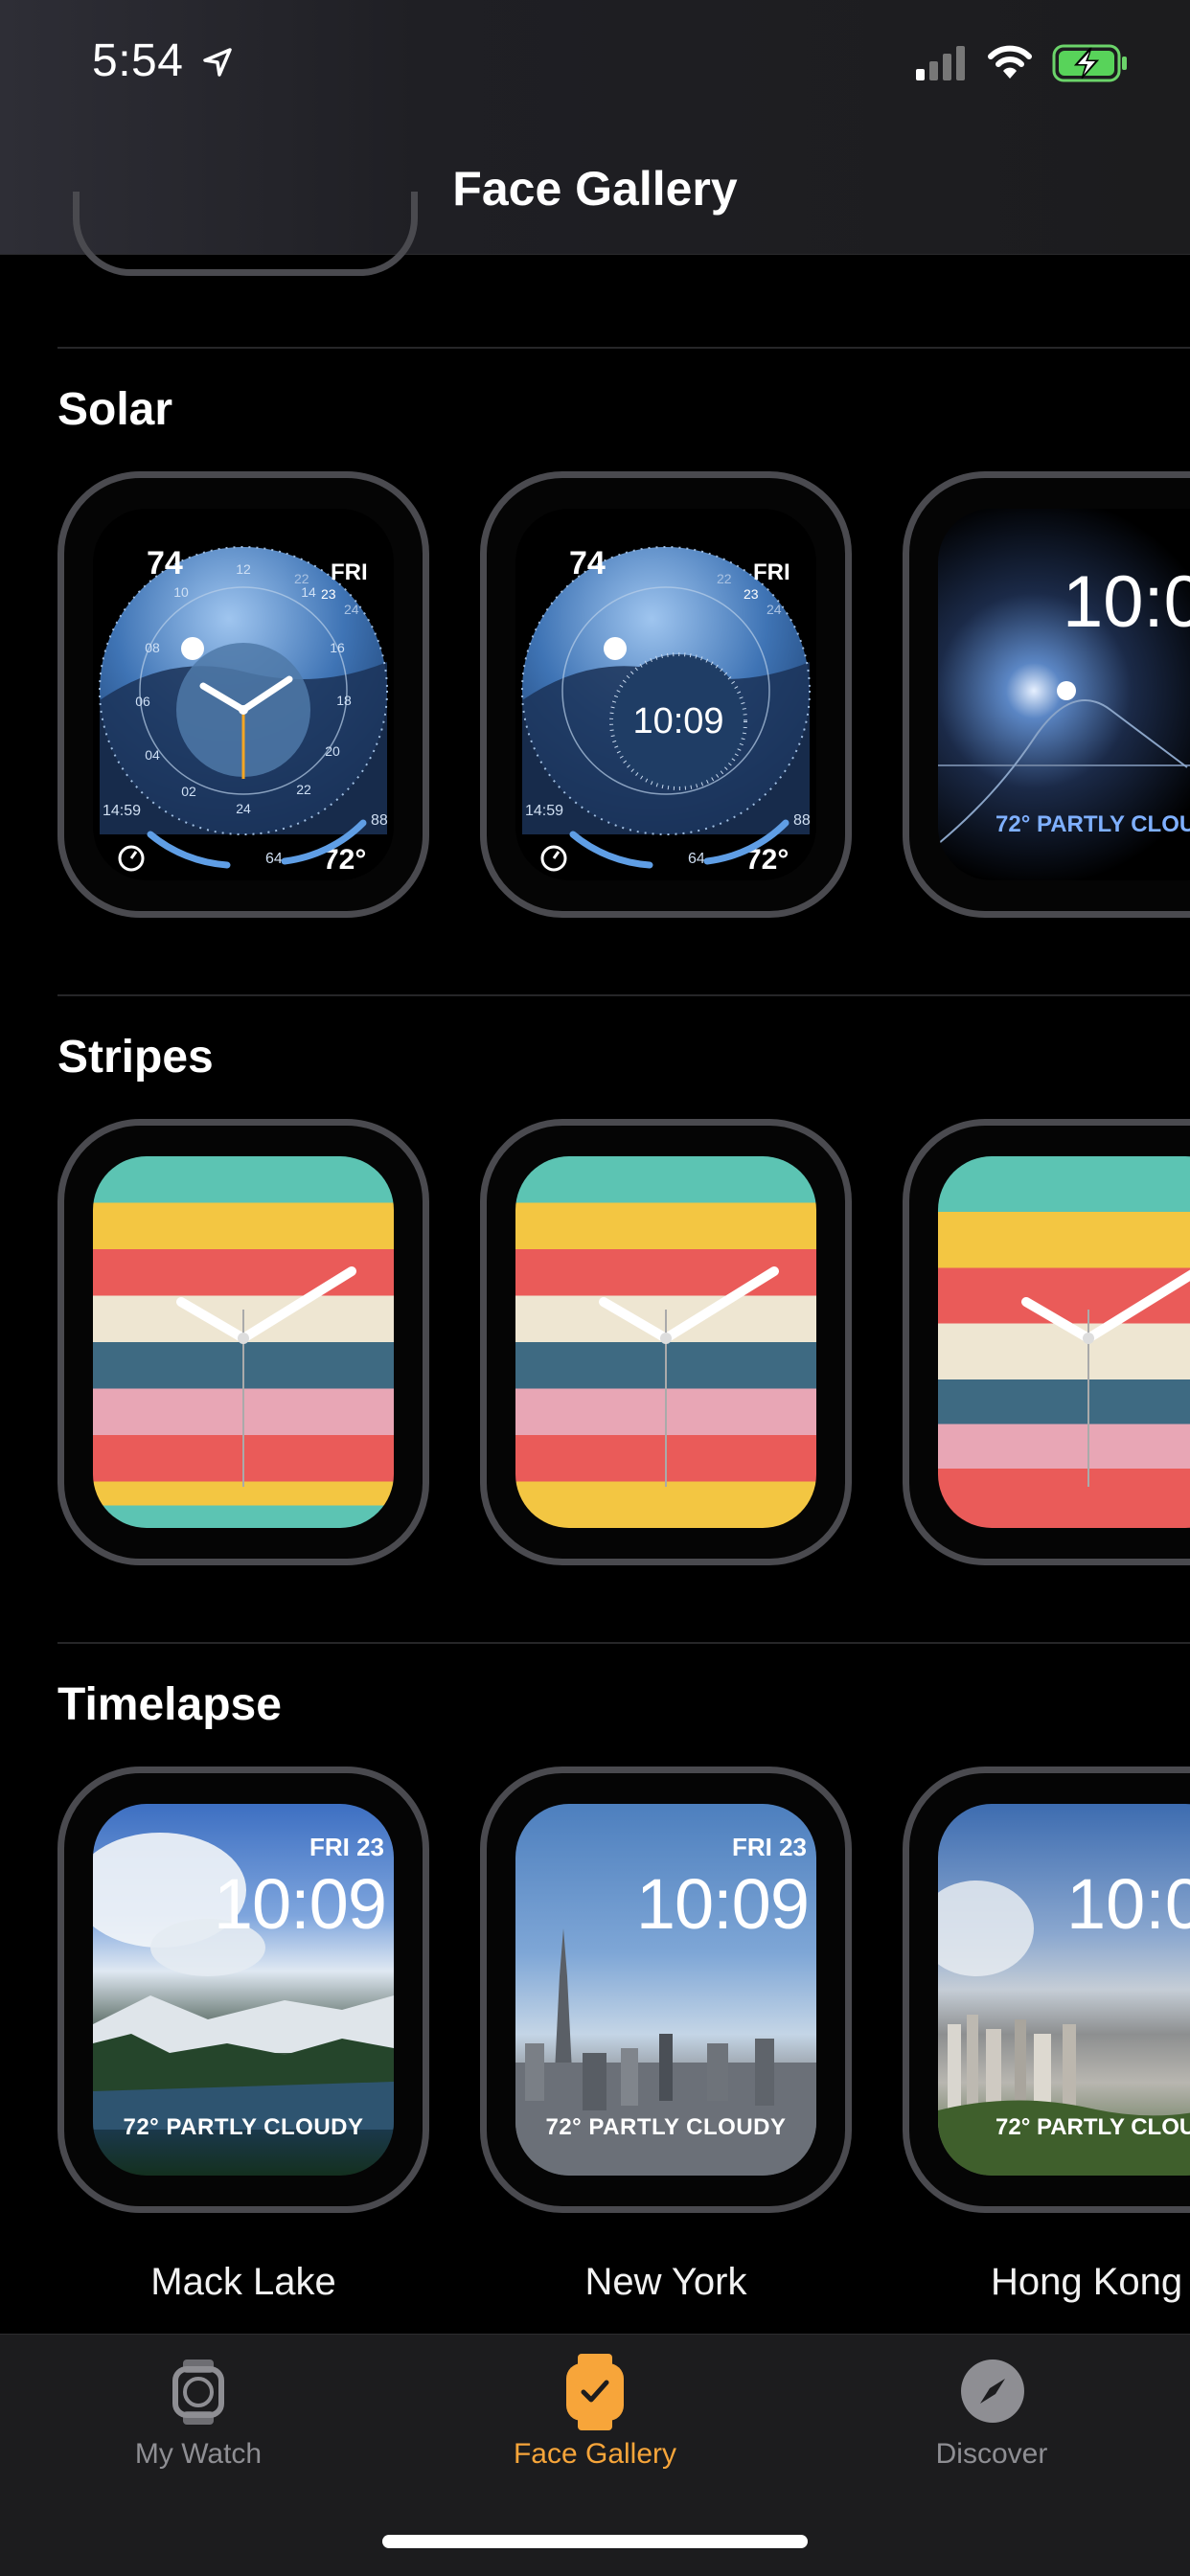 Image resolution: width=1190 pixels, height=2576 pixels. Describe the element at coordinates (243, 1990) in the screenshot. I see `timelapse-face-mack-lake: FRI 23 10:09 72° PARTLY CLOUDY` at that location.